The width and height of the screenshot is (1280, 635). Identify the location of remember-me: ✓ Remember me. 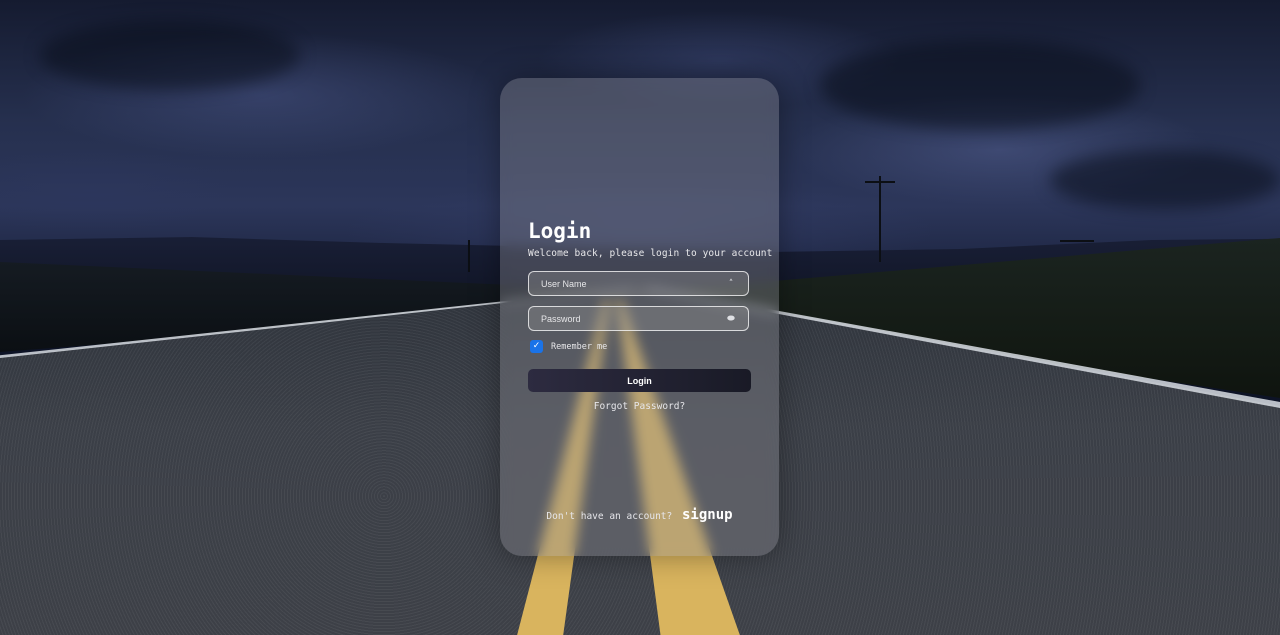
(568, 346).